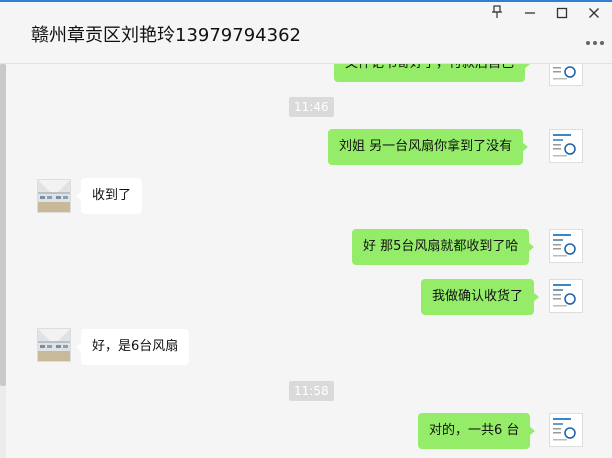 The image size is (612, 458). What do you see at coordinates (480, 297) in the screenshot?
I see `message-bubble-sent: 我做确认收货了` at bounding box center [480, 297].